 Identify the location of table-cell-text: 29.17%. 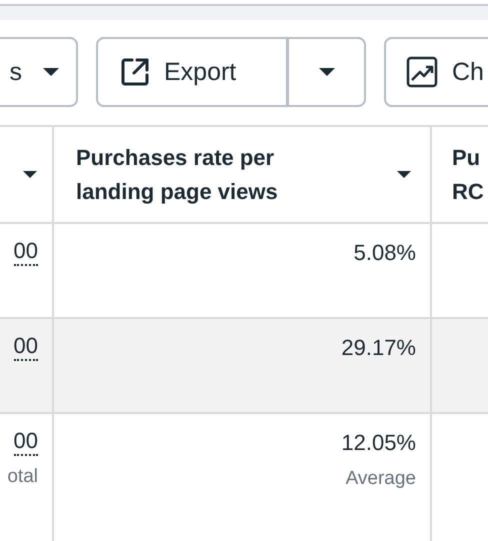
(378, 348).